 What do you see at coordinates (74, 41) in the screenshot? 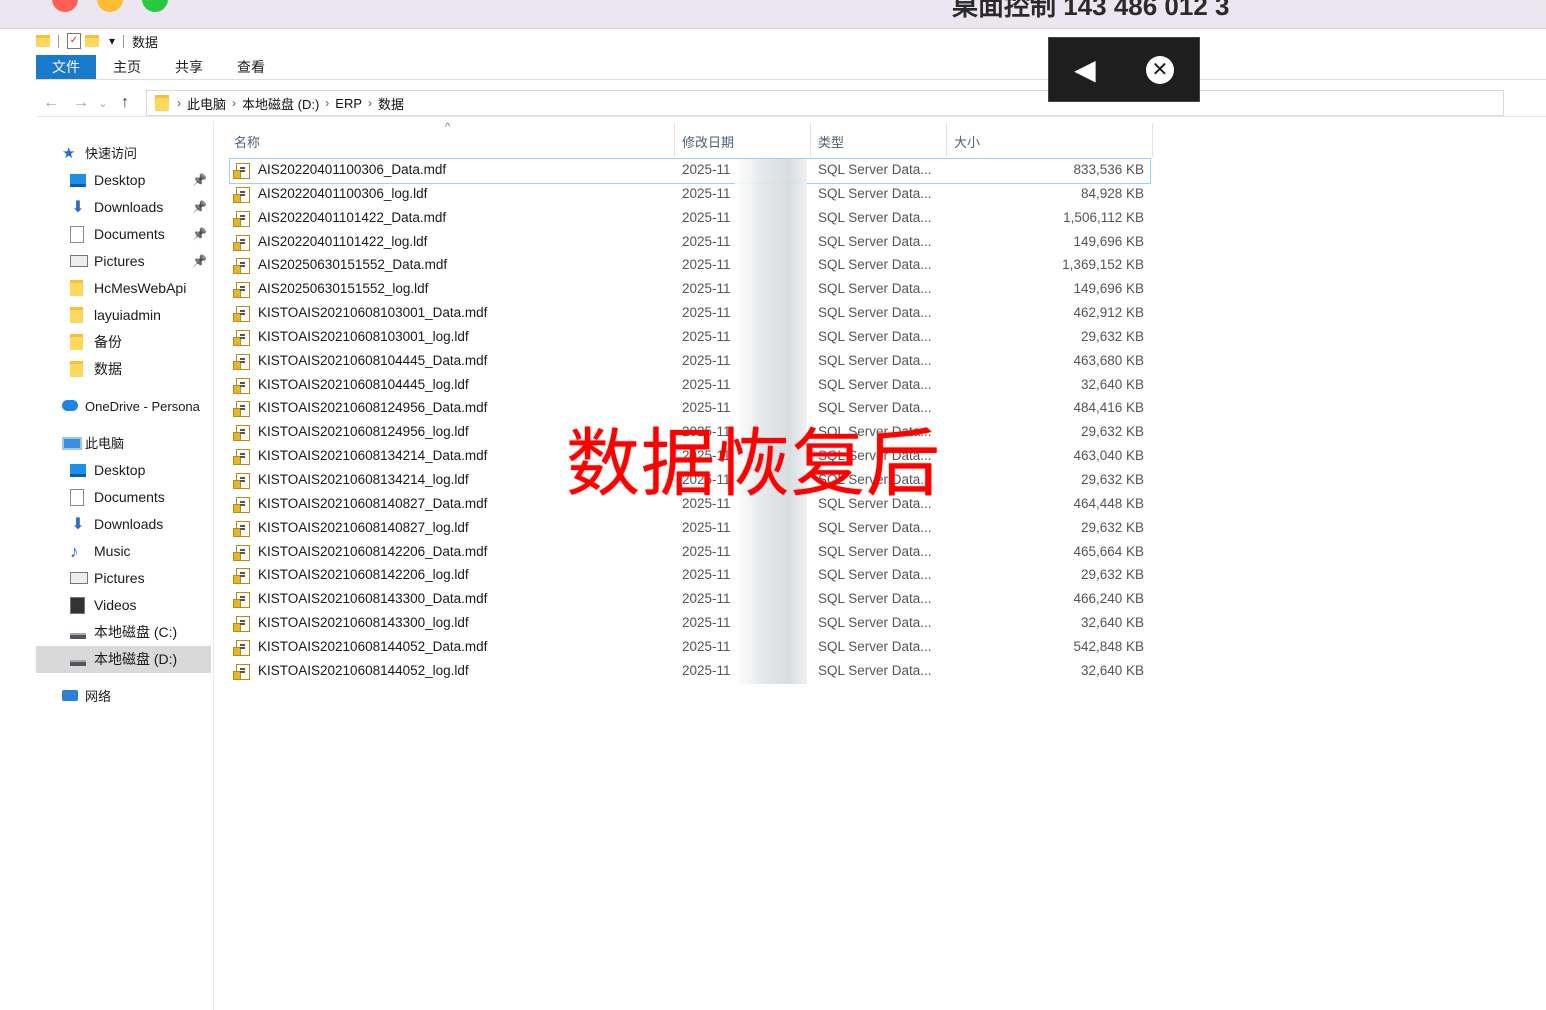
I see `properties-icon: ✓` at bounding box center [74, 41].